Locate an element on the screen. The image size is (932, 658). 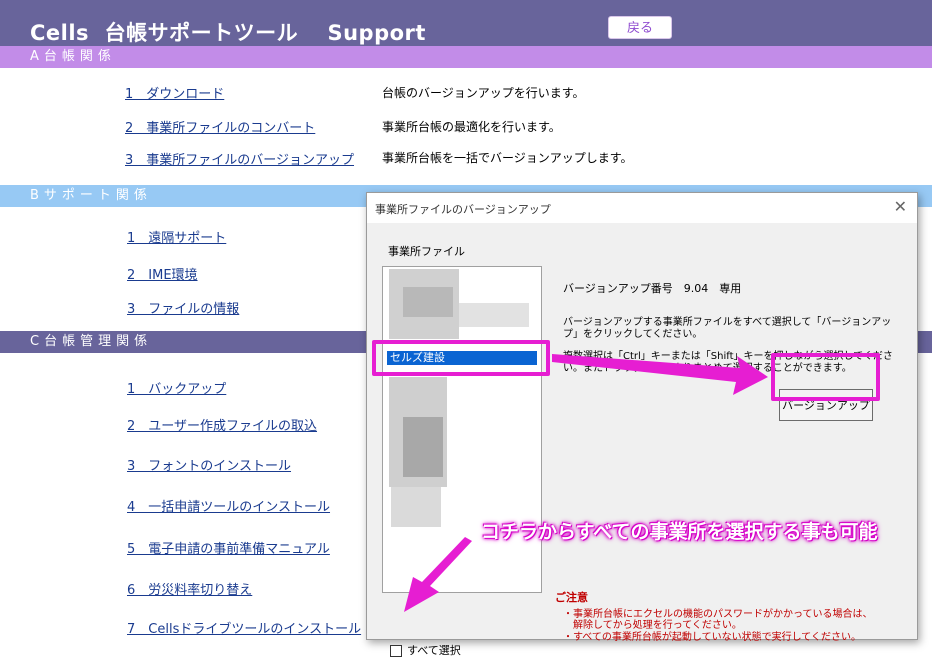
menu-link-backup: 1 バックアップ is located at coordinates (176, 387).